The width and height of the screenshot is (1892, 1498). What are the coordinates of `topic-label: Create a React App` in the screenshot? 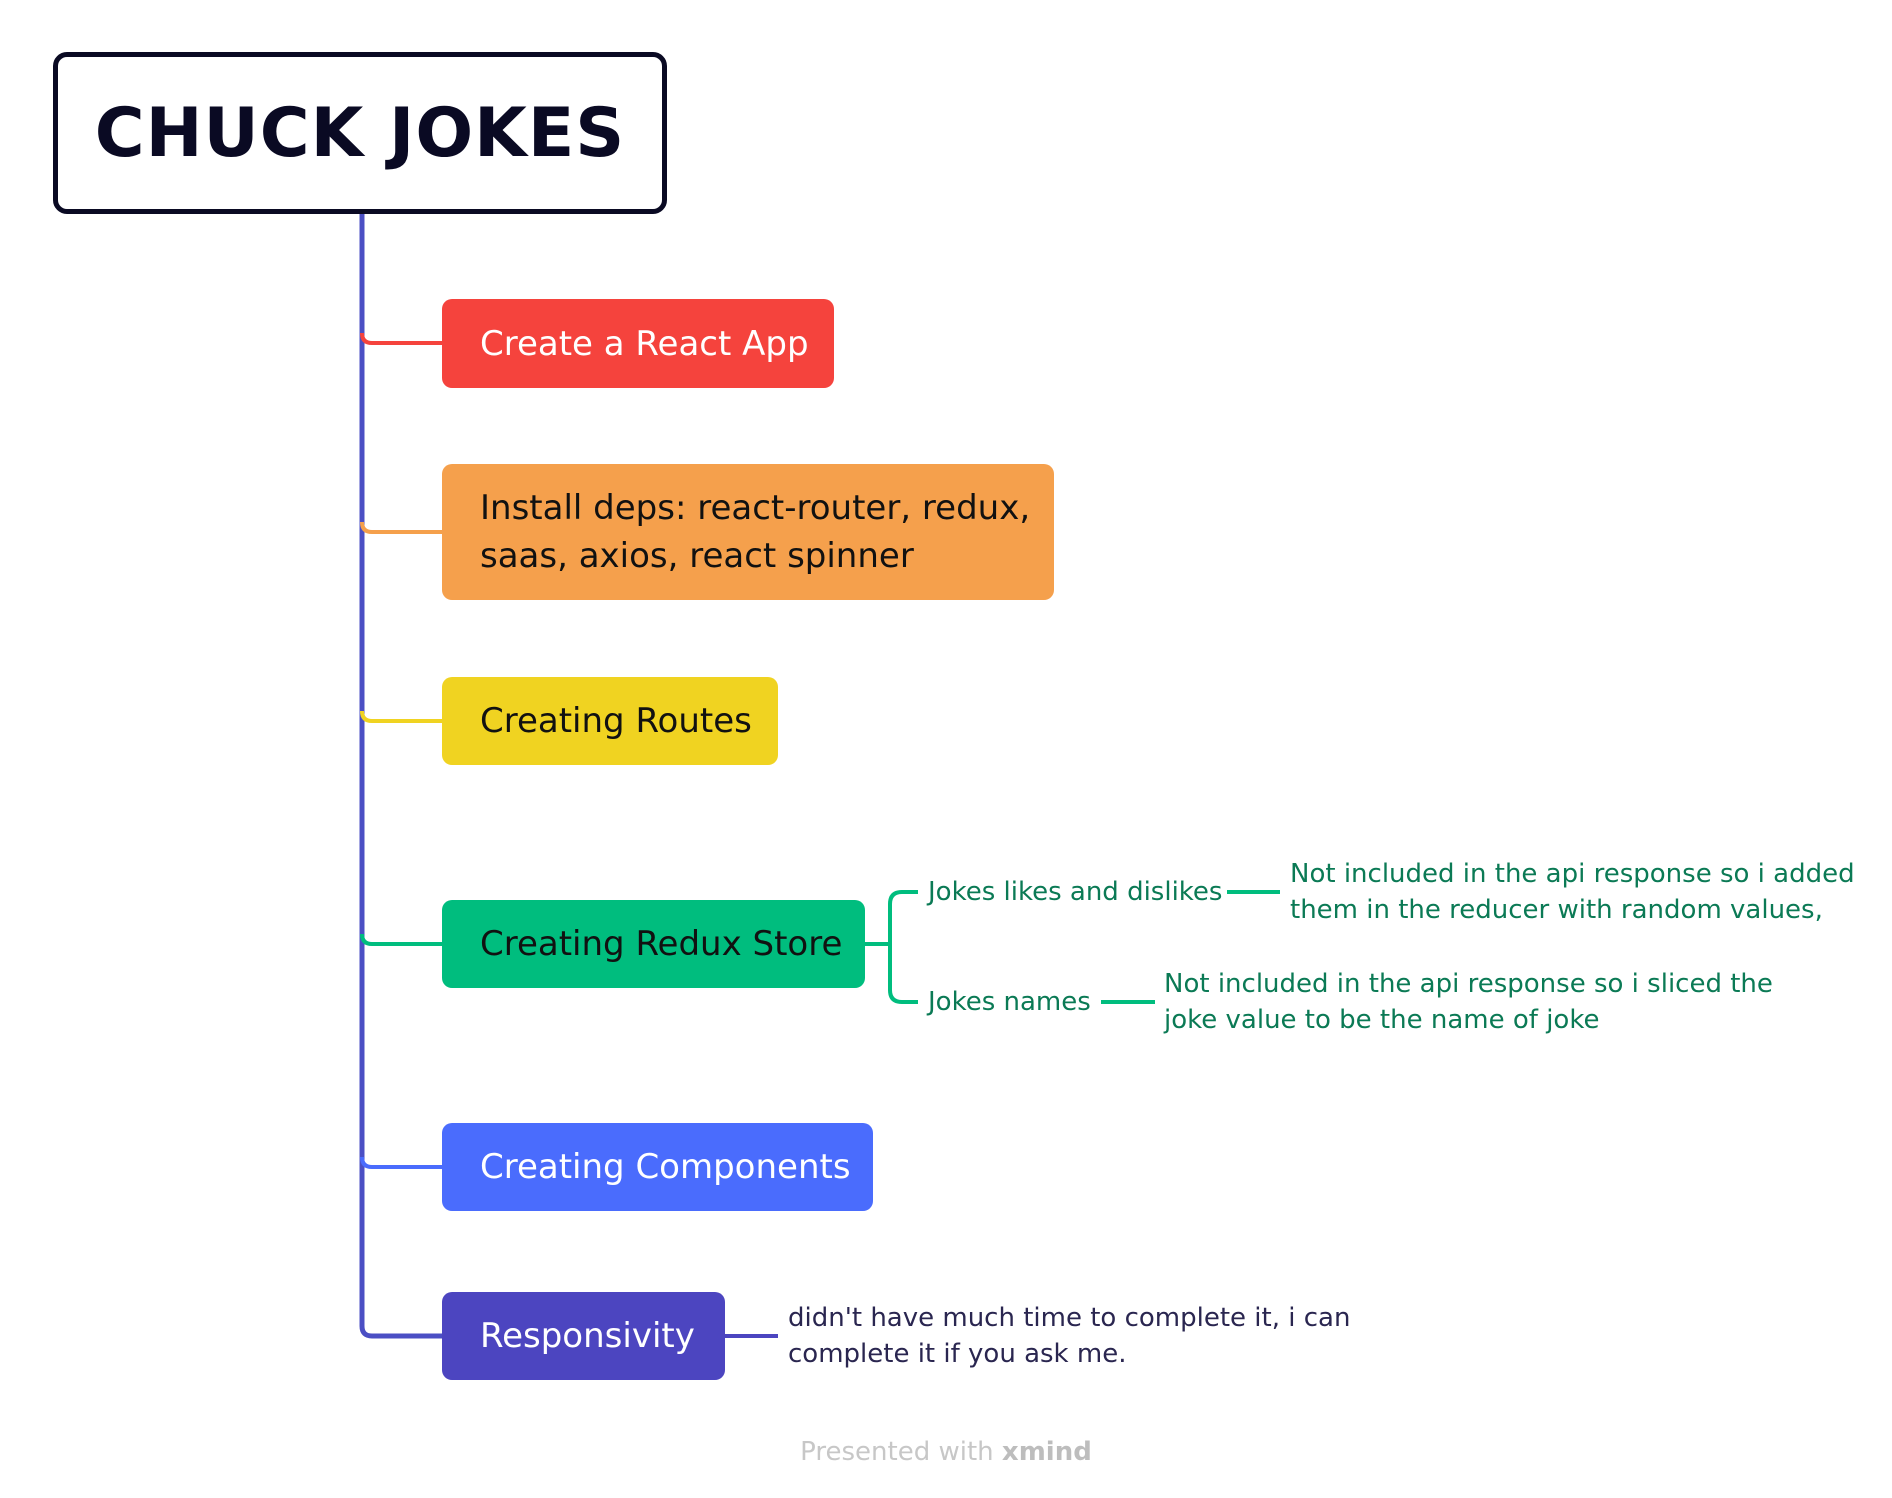 It's located at (644, 343).